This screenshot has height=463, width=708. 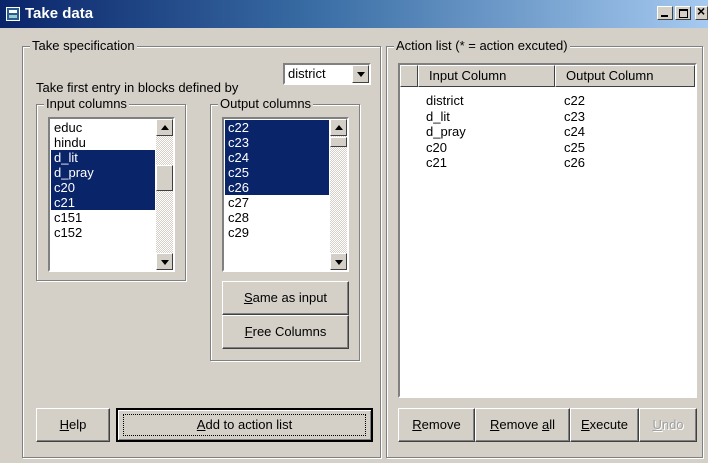 I want to click on input-column-header: Input Column, so click(x=486, y=76).